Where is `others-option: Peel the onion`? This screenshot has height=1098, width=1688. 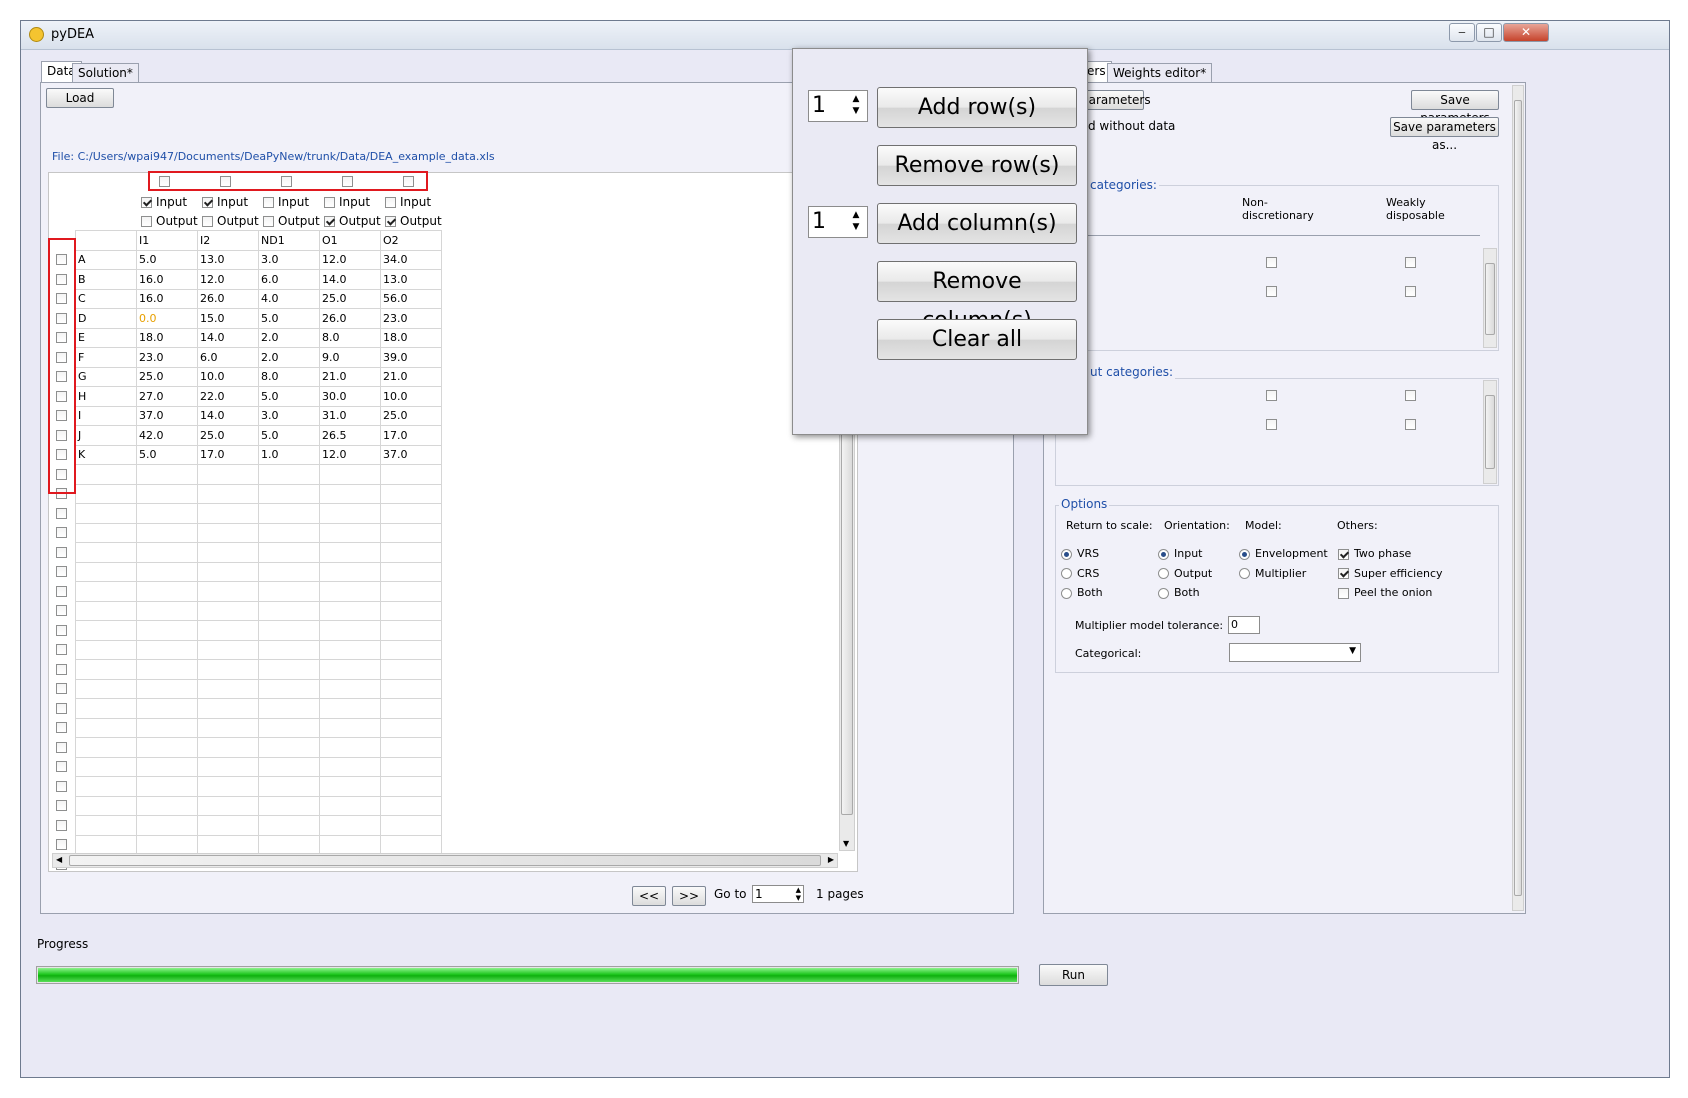
others-option: Peel the onion is located at coordinates (1385, 592).